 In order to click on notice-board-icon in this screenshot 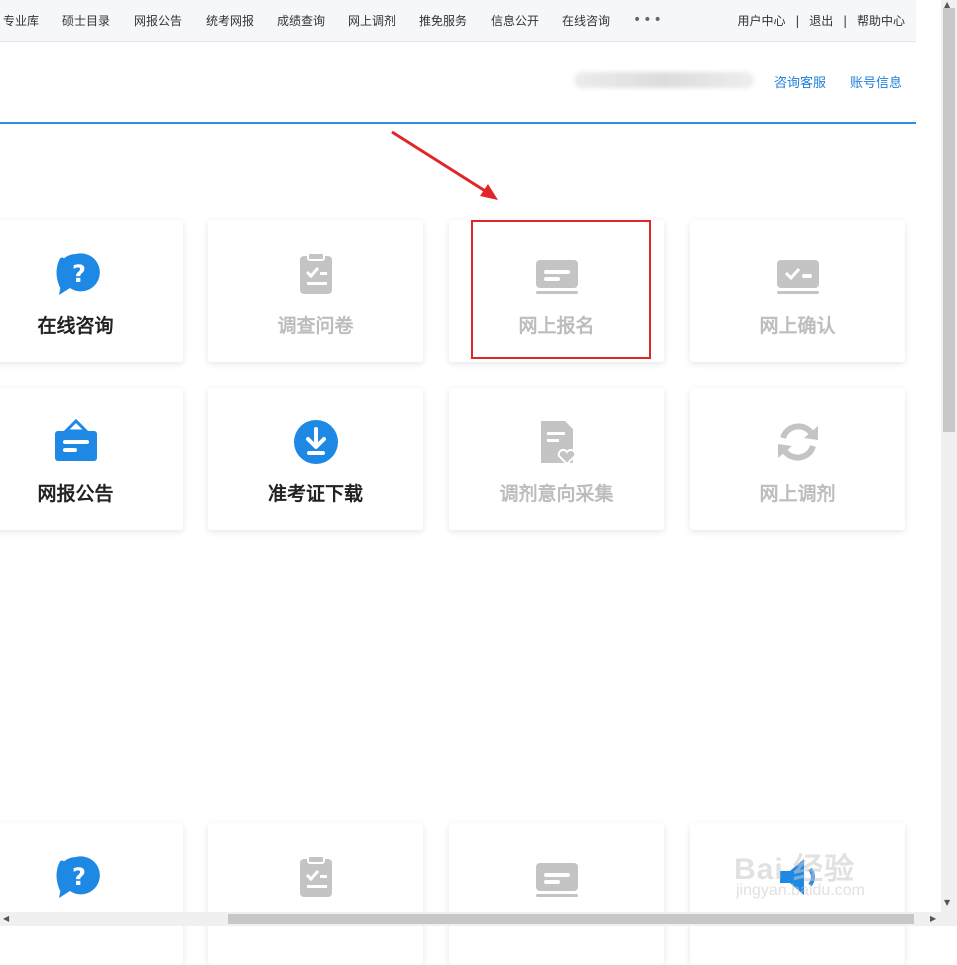, I will do `click(75, 439)`.